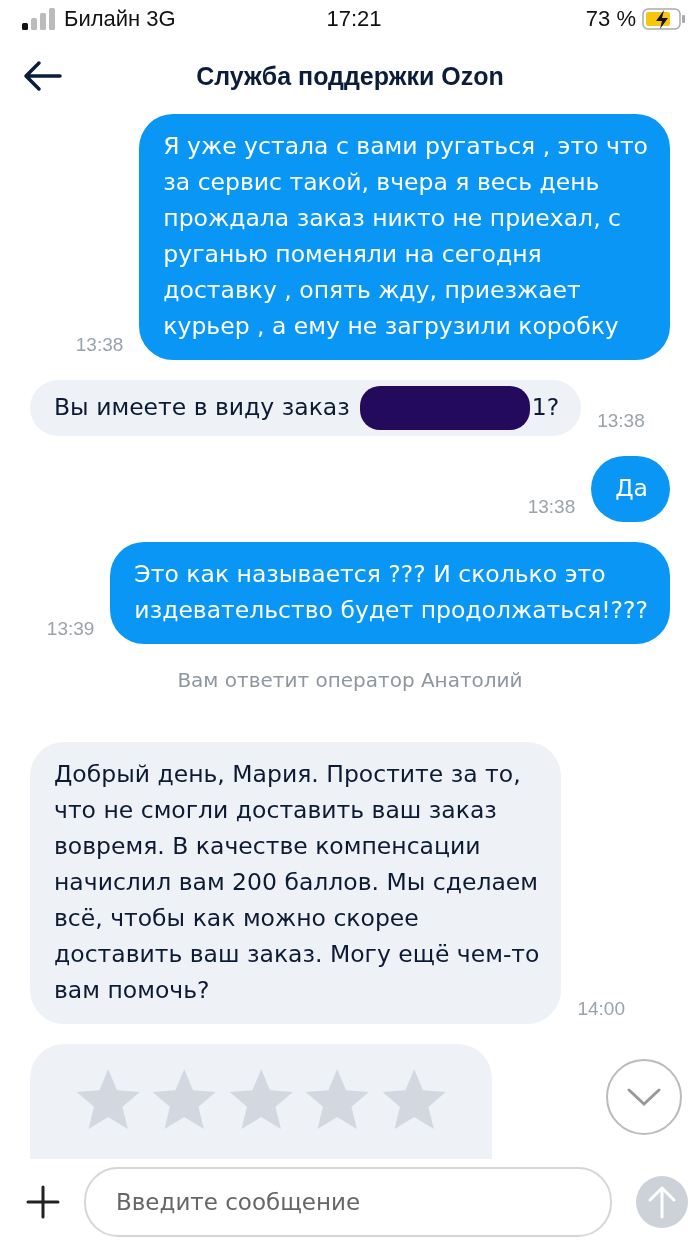 This screenshot has height=1245, width=700. What do you see at coordinates (610, 19) in the screenshot?
I see `battery-percent: 73 %` at bounding box center [610, 19].